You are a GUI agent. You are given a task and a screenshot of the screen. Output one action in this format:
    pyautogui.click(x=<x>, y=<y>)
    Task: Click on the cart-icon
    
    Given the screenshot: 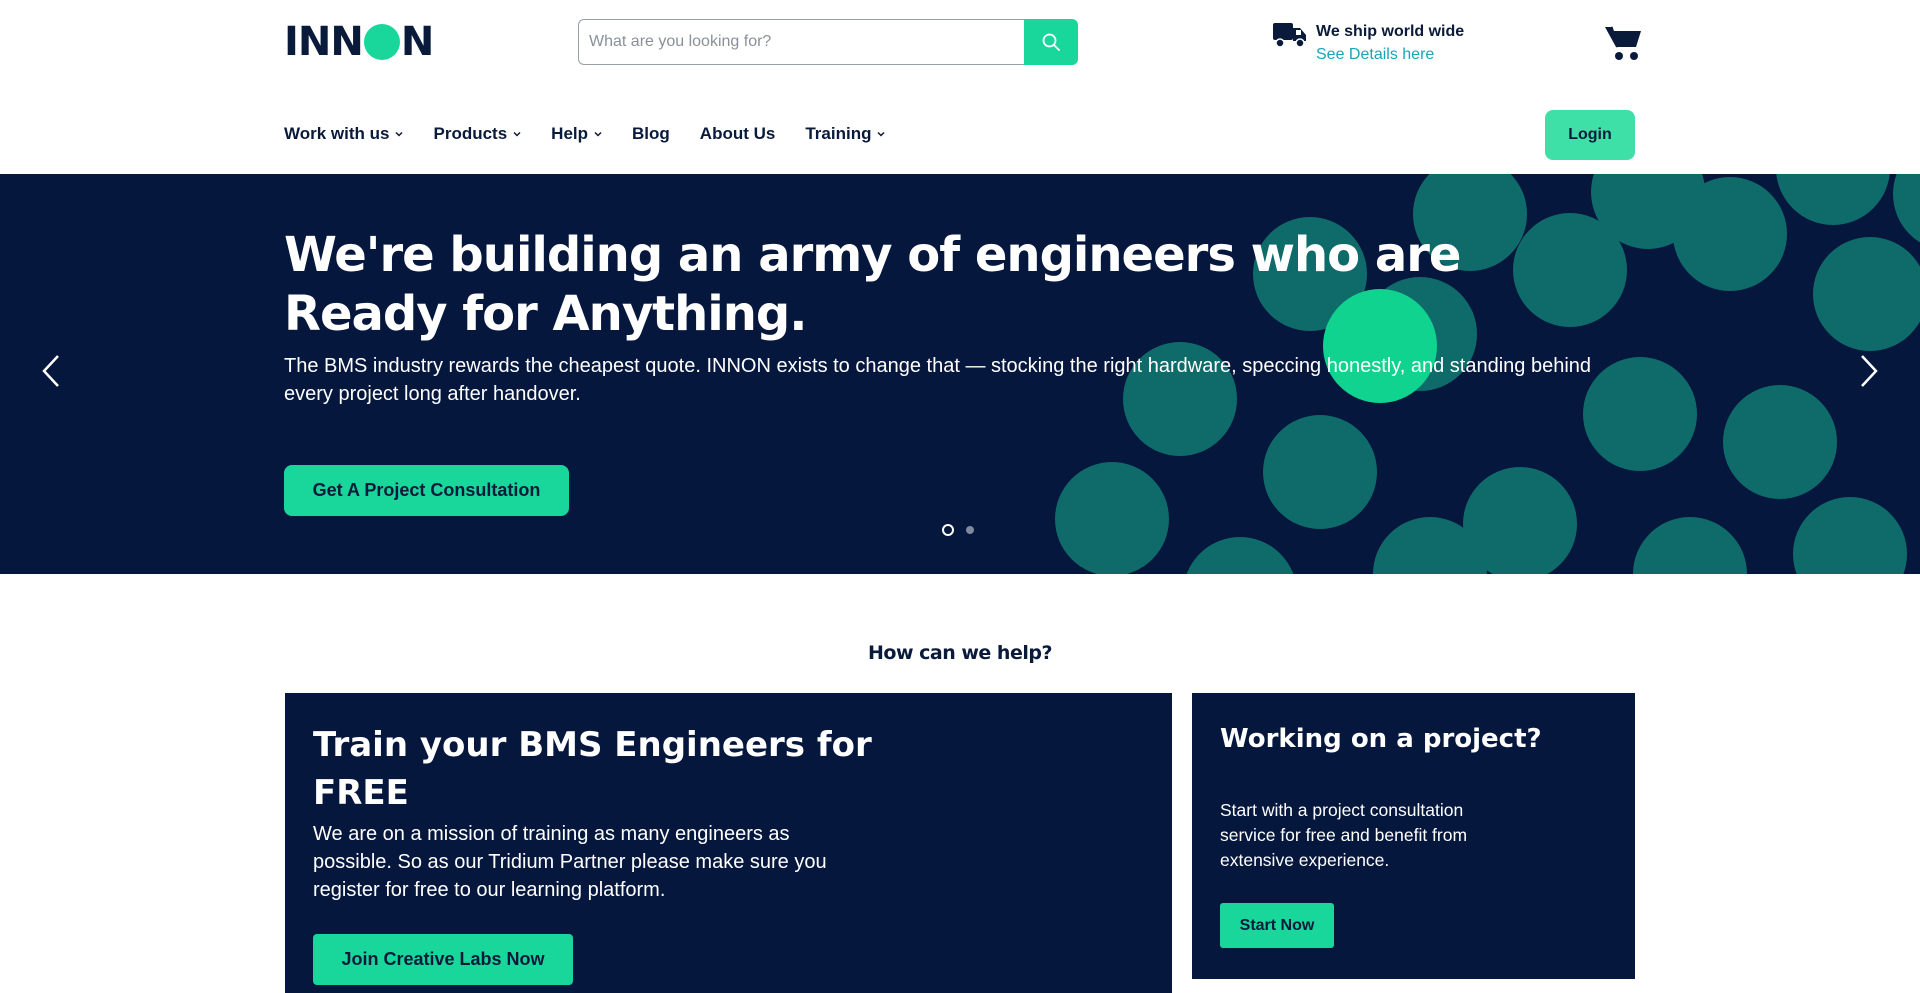 What is the action you would take?
    pyautogui.click(x=1623, y=43)
    